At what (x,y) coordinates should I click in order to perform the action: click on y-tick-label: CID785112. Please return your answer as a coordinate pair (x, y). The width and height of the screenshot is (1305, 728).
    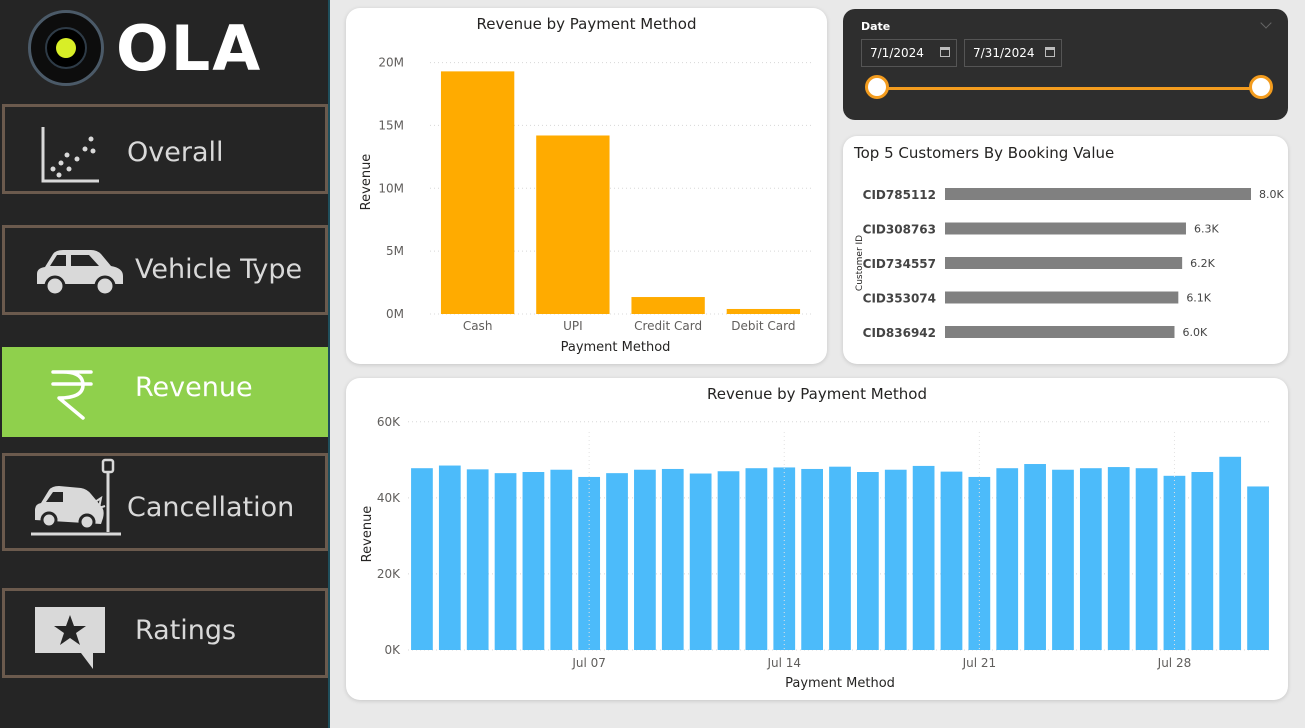
    Looking at the image, I should click on (899, 195).